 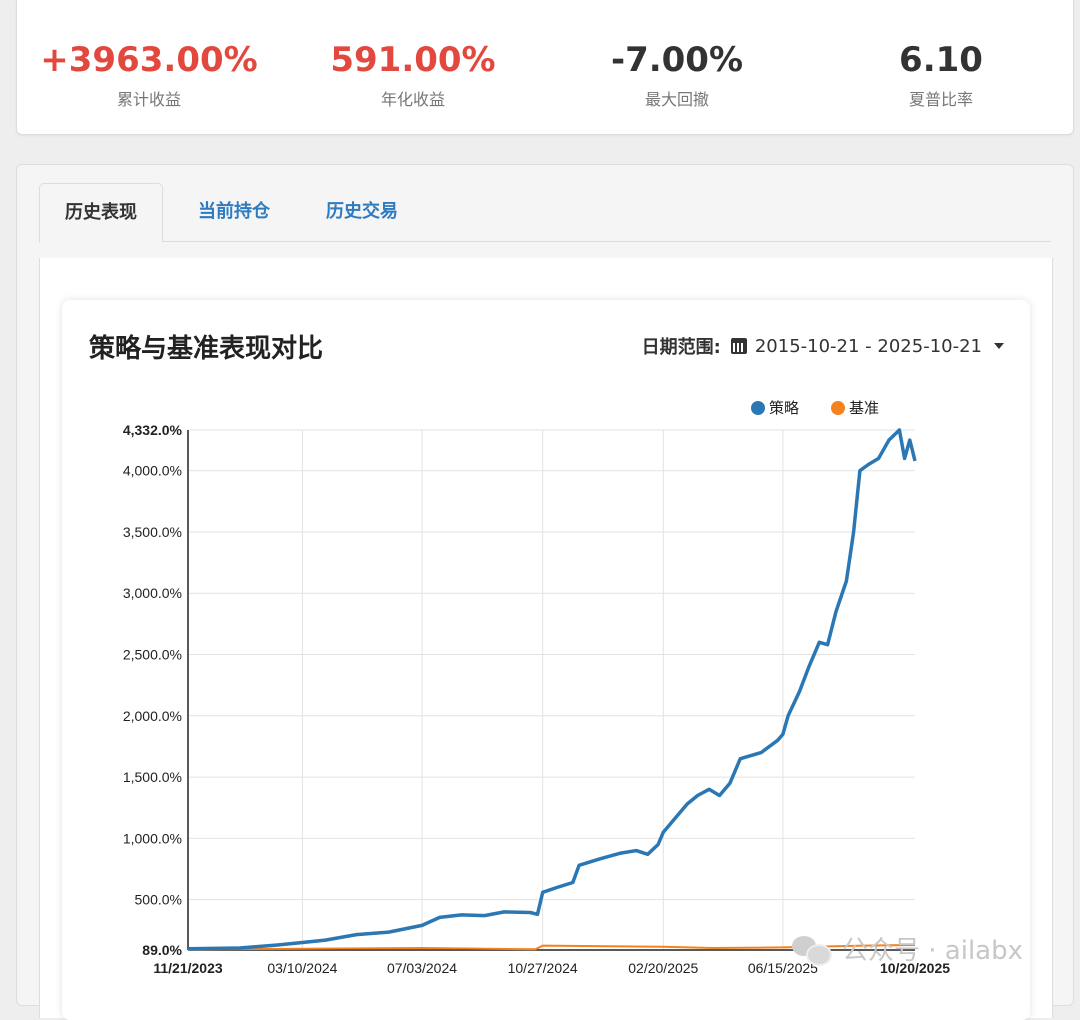 I want to click on y-tick-label: 4,332.0%, so click(x=153, y=430).